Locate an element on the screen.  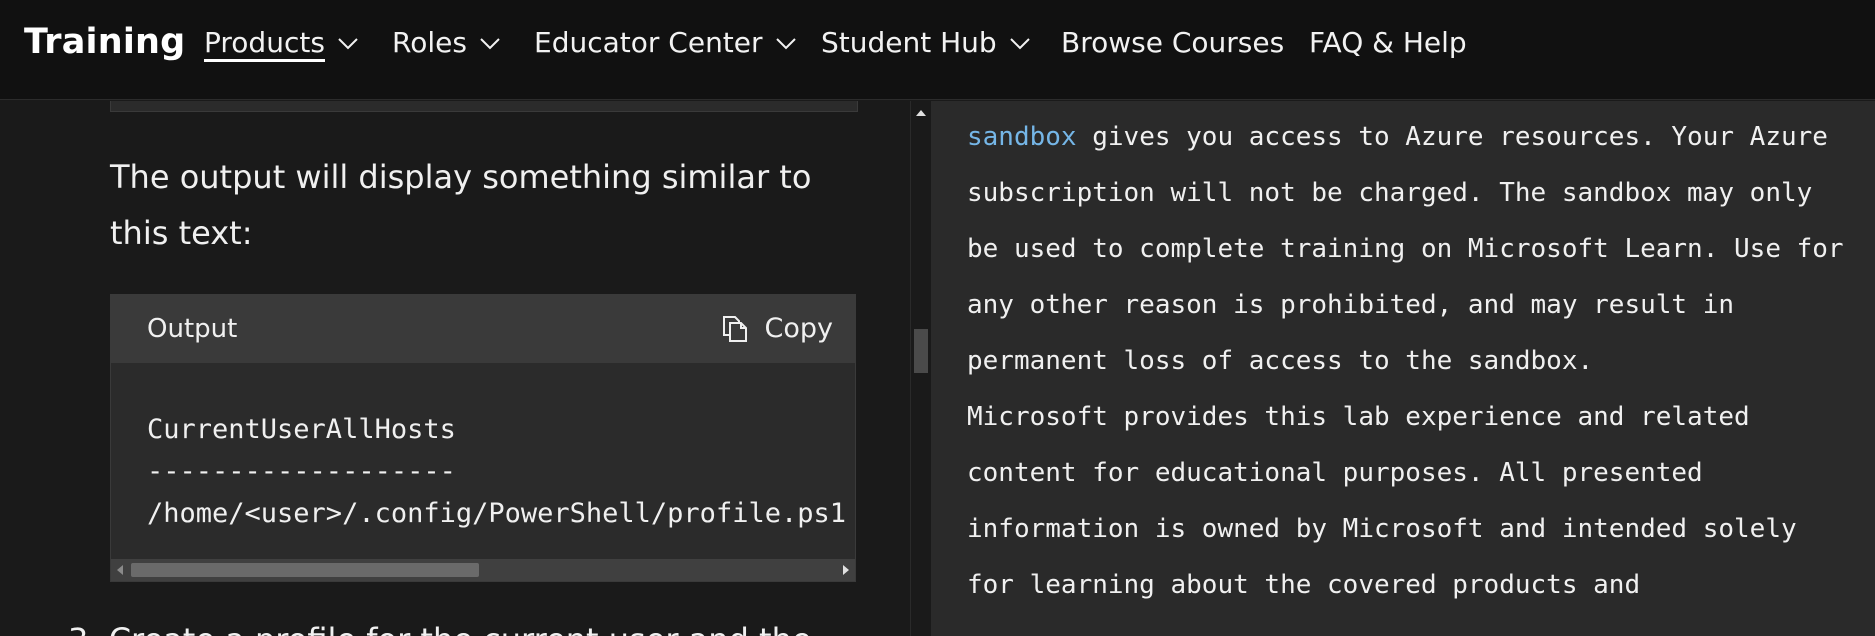
vertical-scrollbar is located at coordinates (921, 368).